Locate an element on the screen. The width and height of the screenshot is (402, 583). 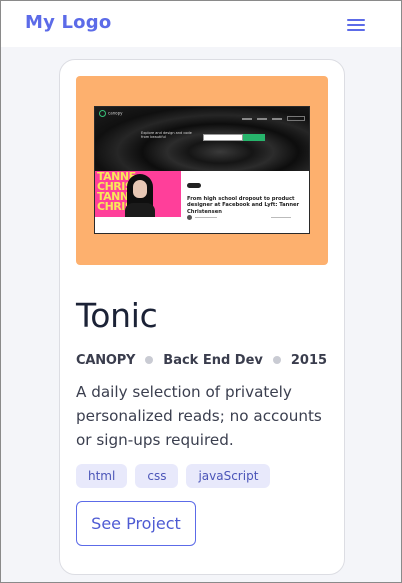
project-year: 2015 is located at coordinates (309, 360).